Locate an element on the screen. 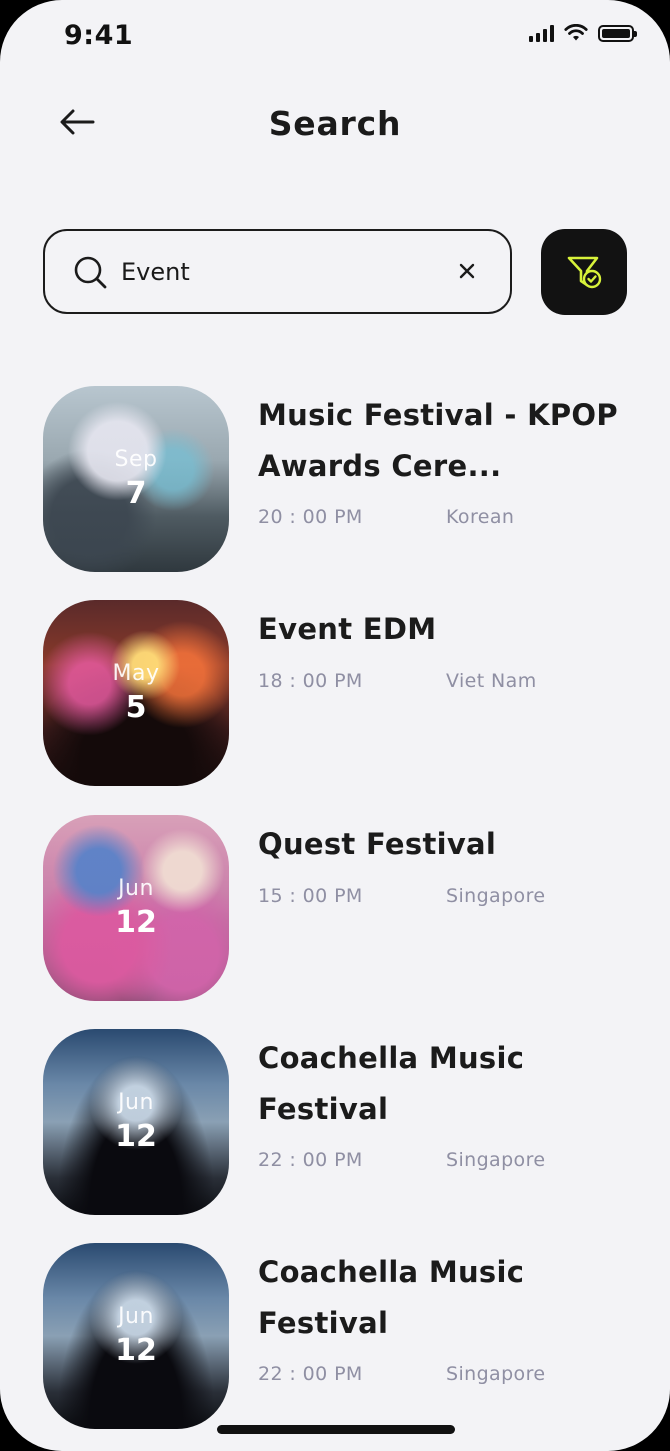  event-date: Sep 7 is located at coordinates (136, 479).